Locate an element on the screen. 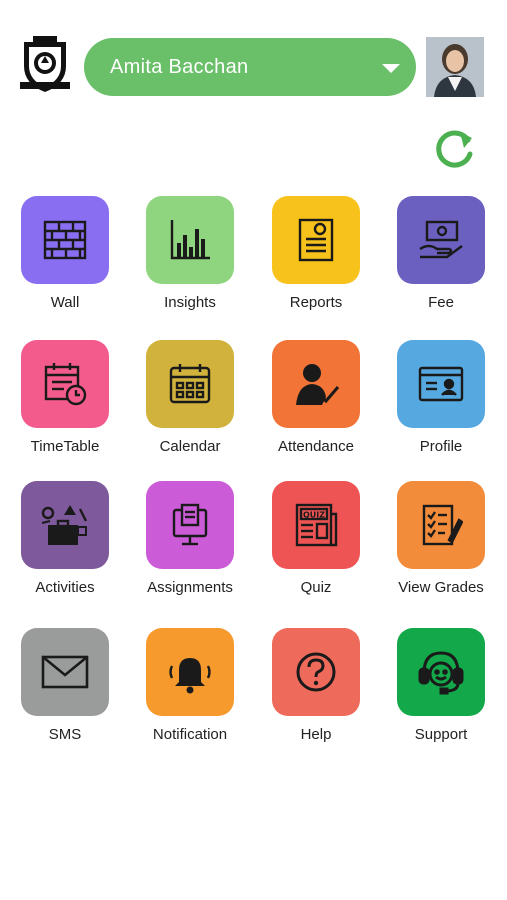 This screenshot has width=507, height=900. attendance-person-icon is located at coordinates (316, 384).